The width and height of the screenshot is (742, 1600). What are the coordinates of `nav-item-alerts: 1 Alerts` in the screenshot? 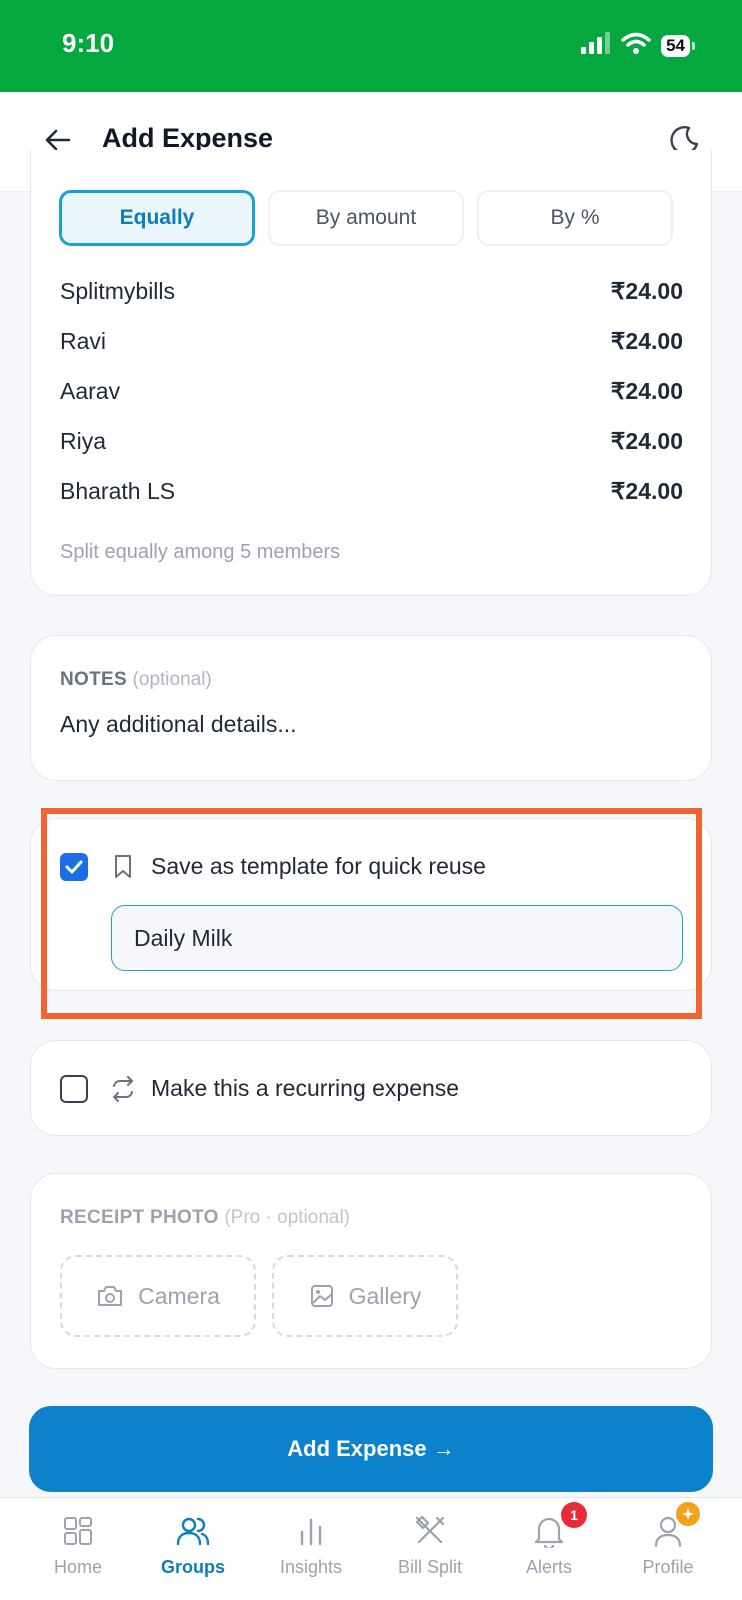 It's located at (549, 1549).